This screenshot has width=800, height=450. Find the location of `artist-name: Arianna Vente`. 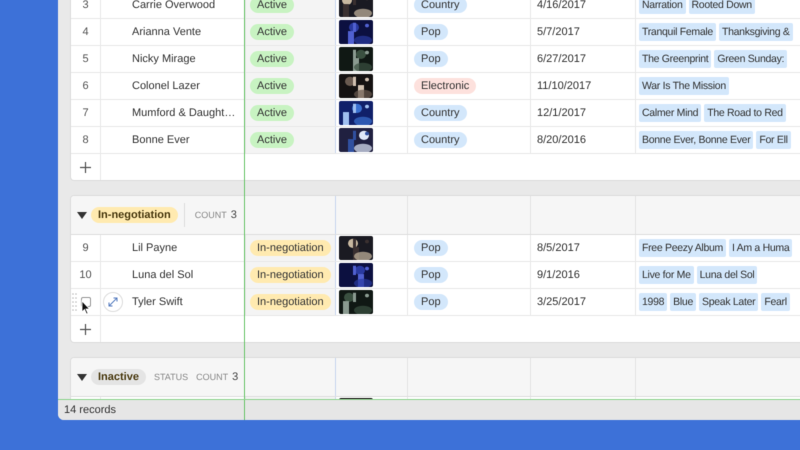

artist-name: Arianna Vente is located at coordinates (167, 32).